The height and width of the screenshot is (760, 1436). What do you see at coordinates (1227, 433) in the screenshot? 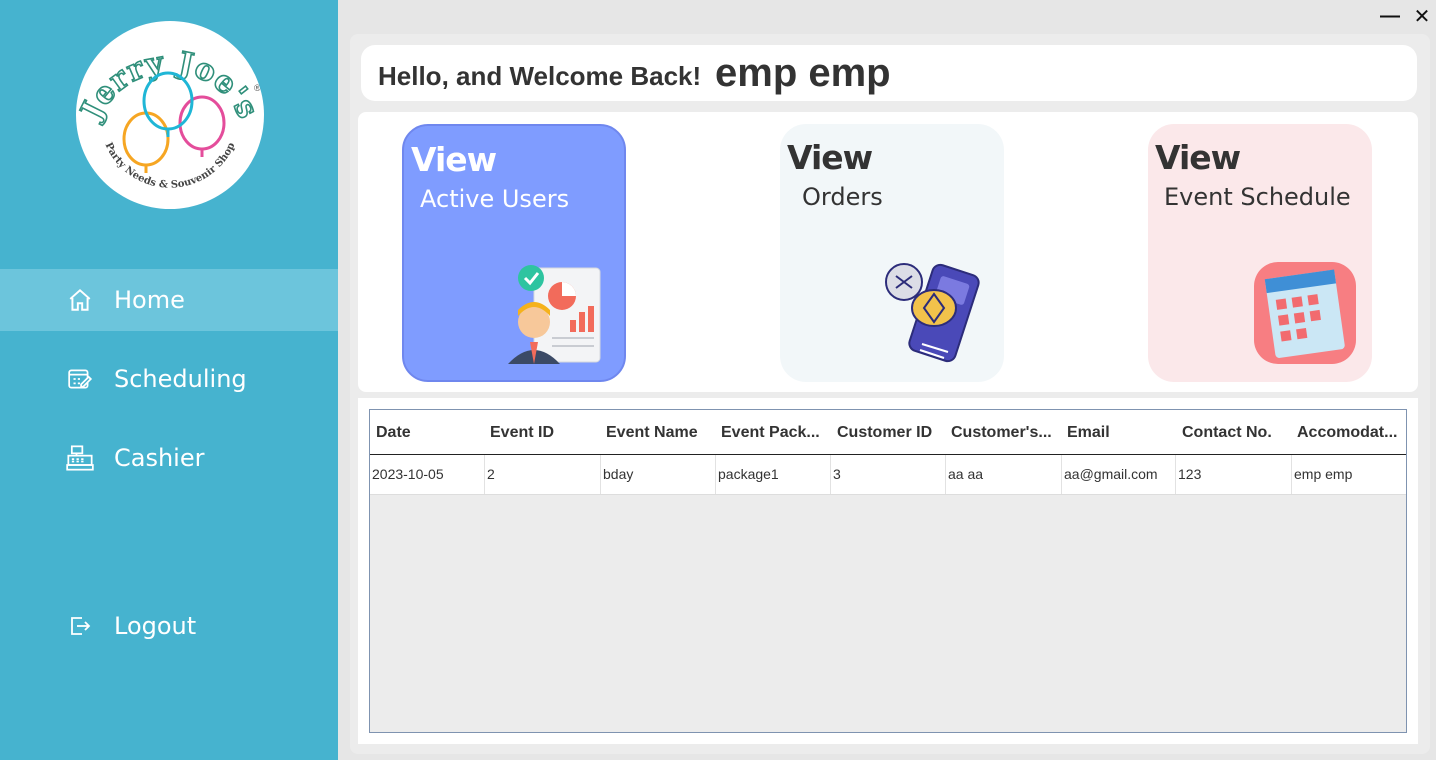
I see `column-header-contact-no: Contact No.` at bounding box center [1227, 433].